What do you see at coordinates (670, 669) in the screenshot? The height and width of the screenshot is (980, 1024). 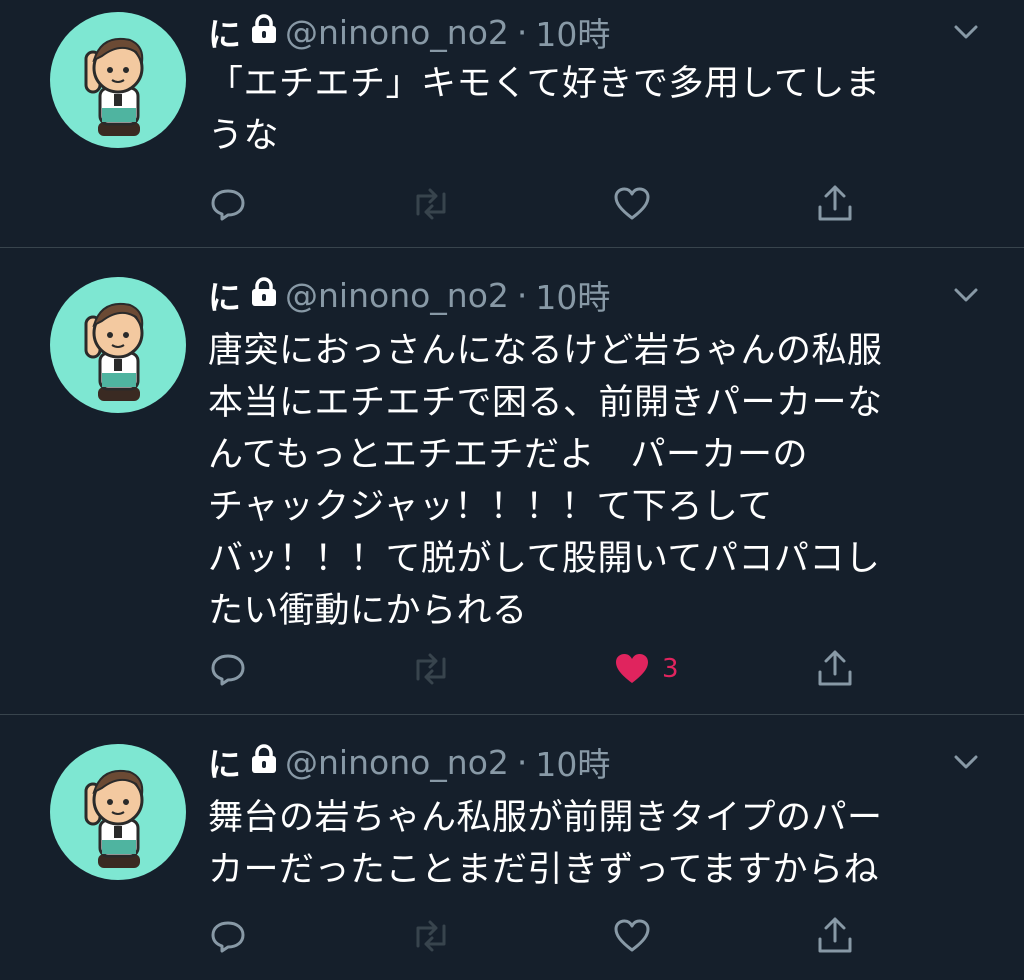 I see `like-count: 3` at bounding box center [670, 669].